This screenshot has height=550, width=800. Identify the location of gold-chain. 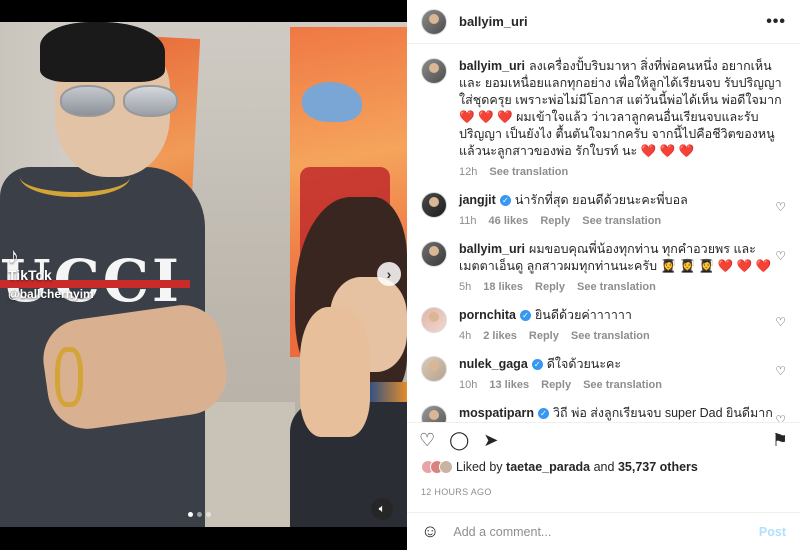
(75, 177).